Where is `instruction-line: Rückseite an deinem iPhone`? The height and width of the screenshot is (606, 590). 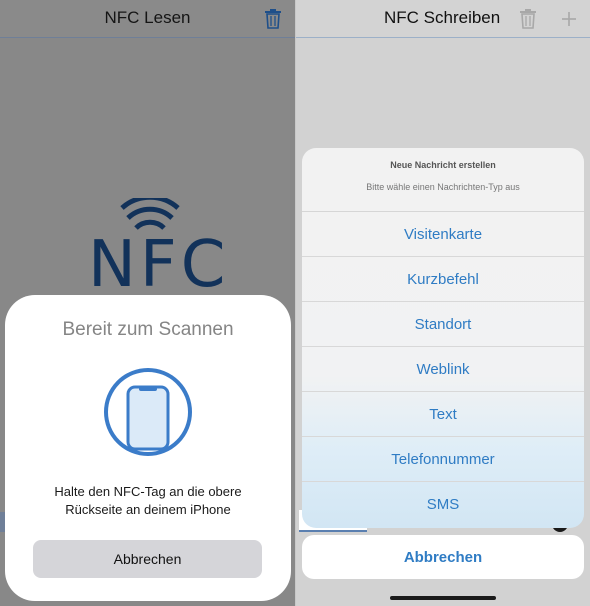 instruction-line: Rückseite an deinem iPhone is located at coordinates (148, 509).